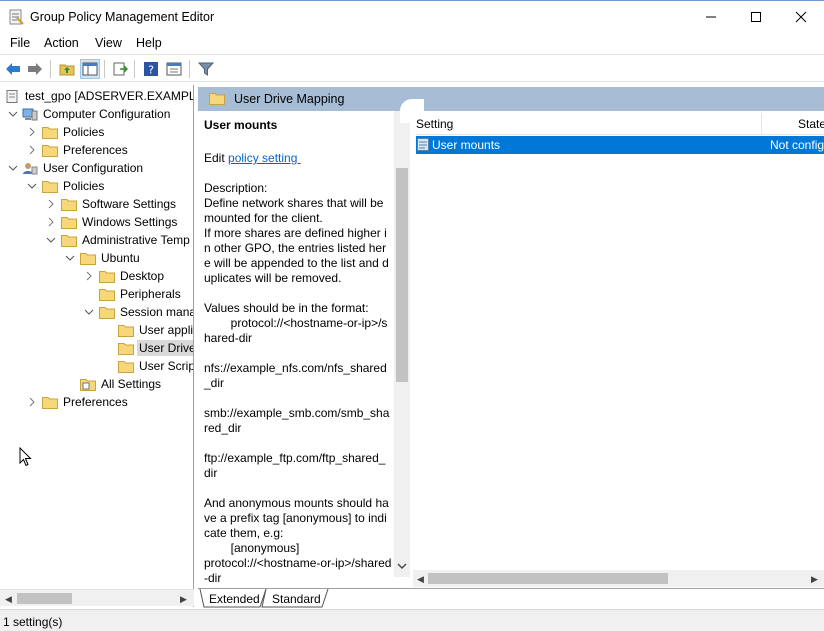 This screenshot has width=824, height=631. I want to click on forward-arrow-icon, so click(35, 69).